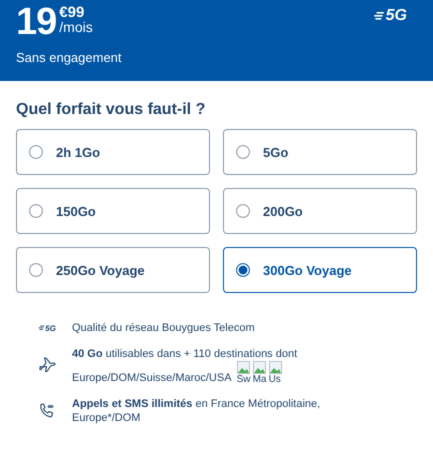 This screenshot has width=433, height=455. Describe the element at coordinates (274, 379) in the screenshot. I see `image-alt-text: Us` at that location.